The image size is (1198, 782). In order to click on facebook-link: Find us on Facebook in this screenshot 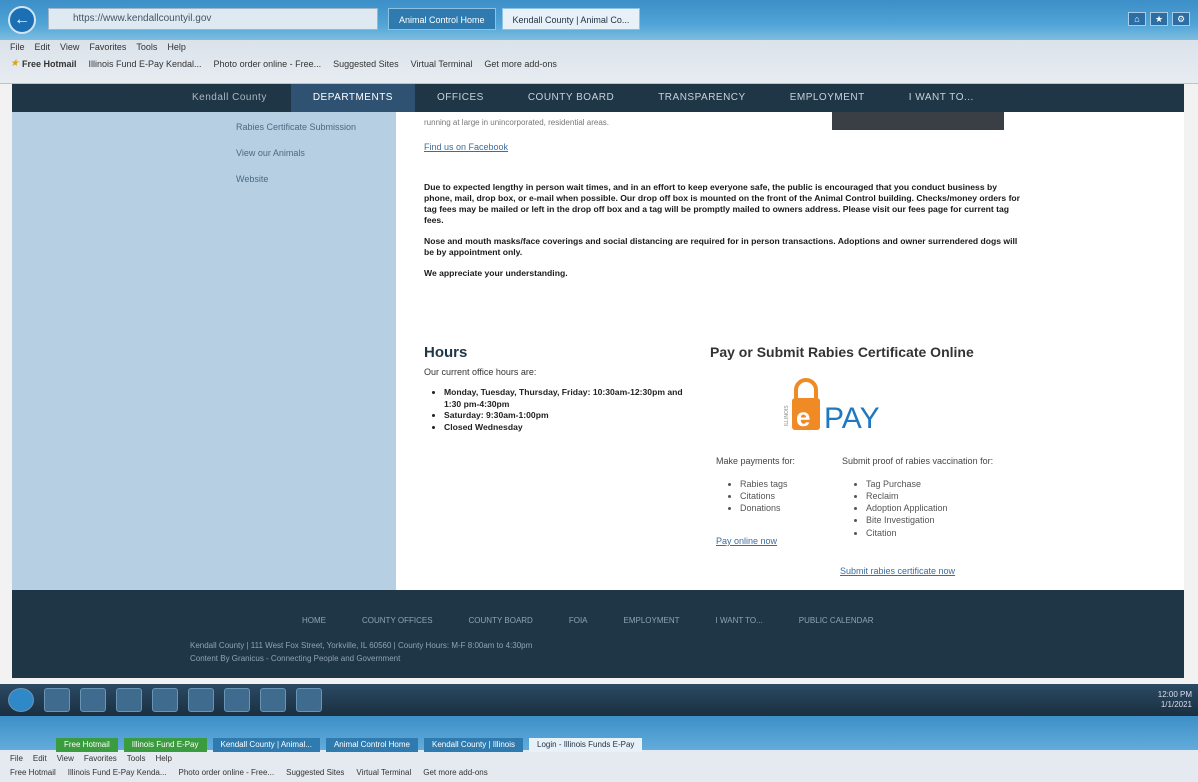, I will do `click(466, 147)`.